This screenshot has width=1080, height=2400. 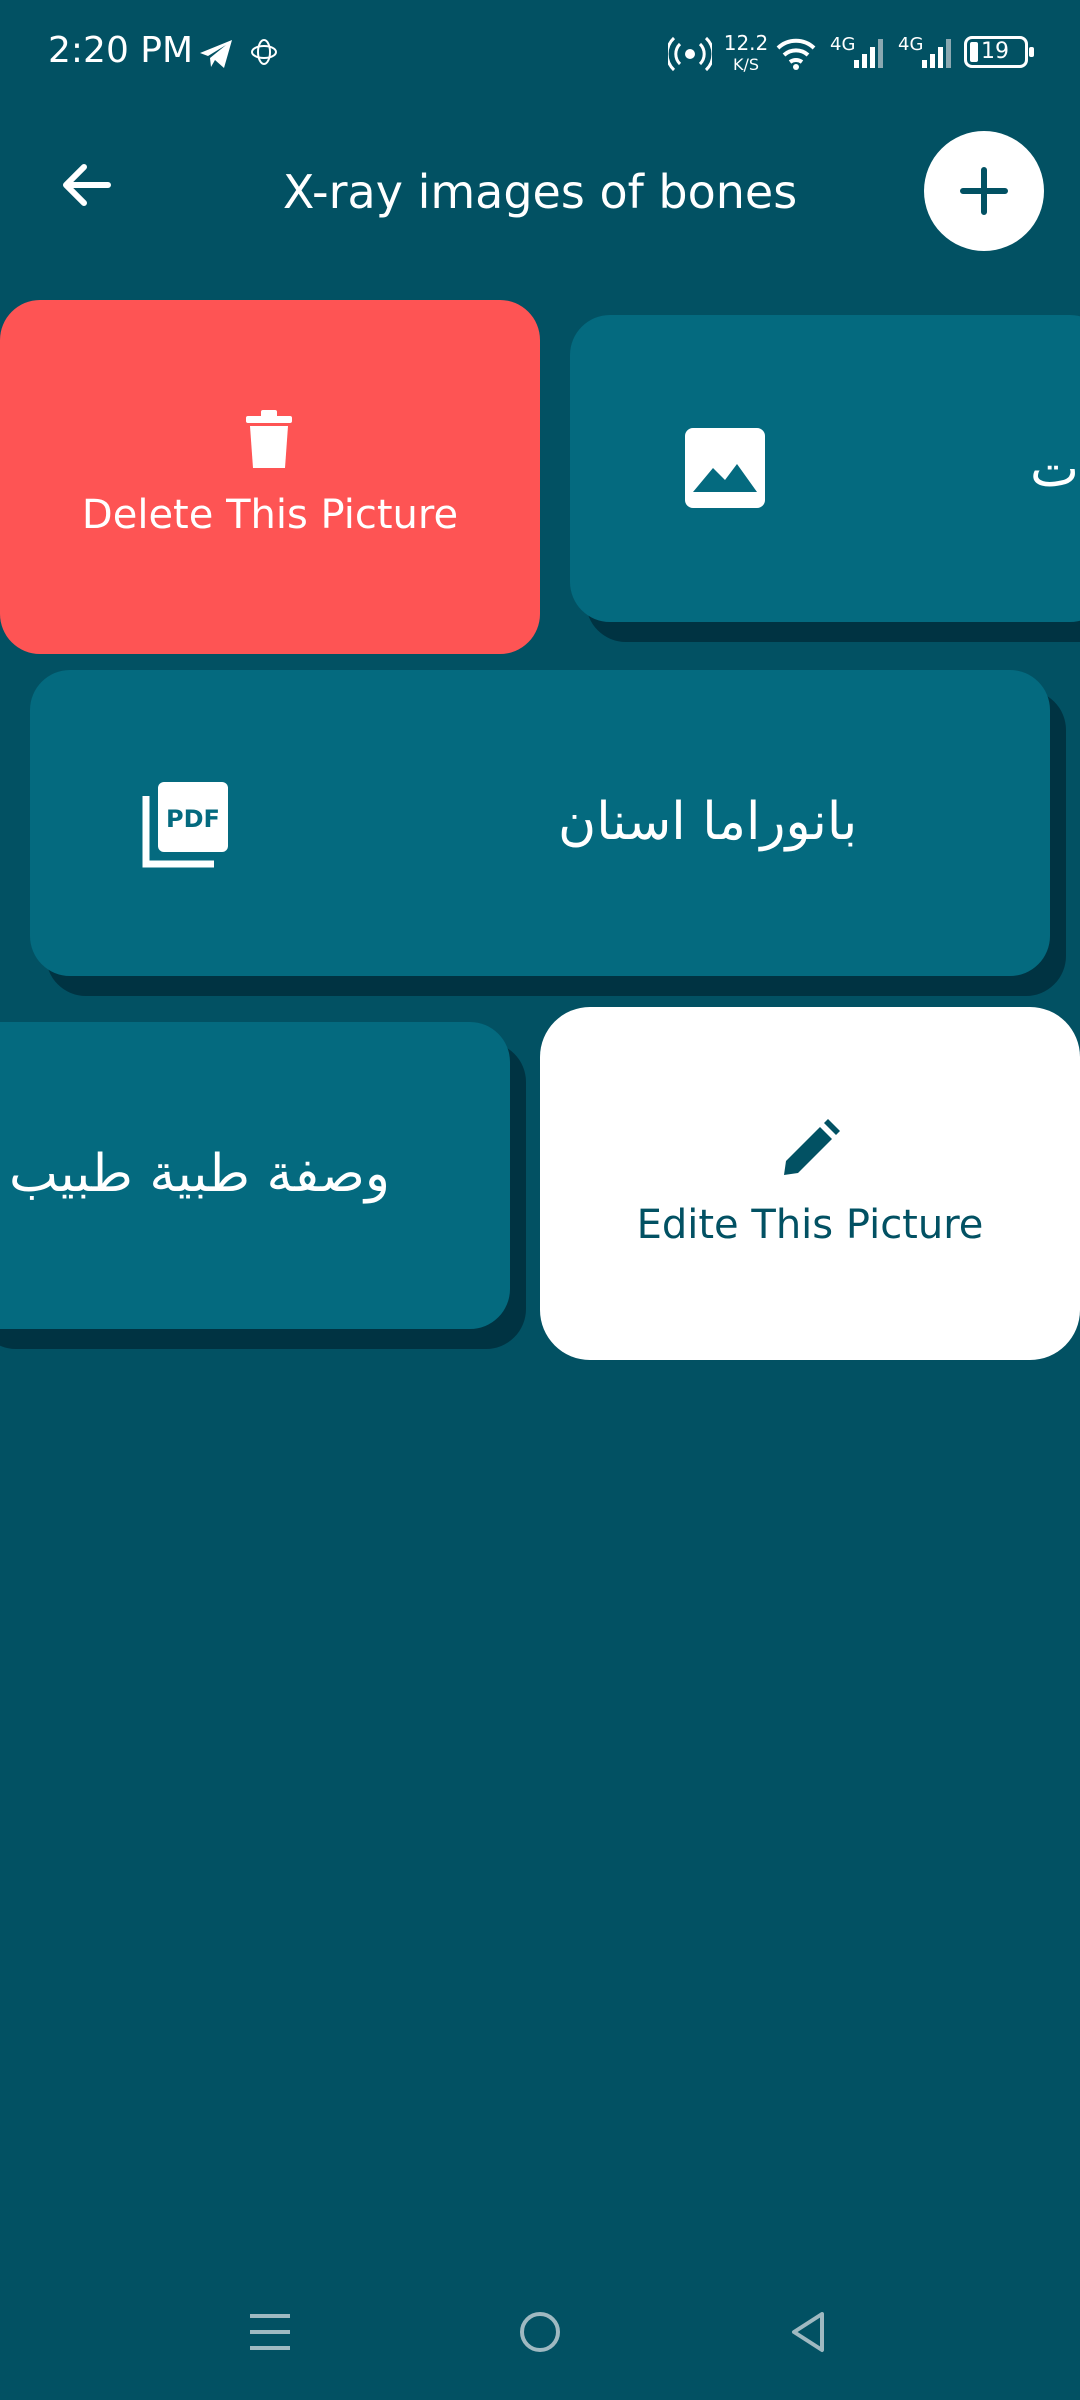 I want to click on signal-2-icon, so click(x=937, y=55).